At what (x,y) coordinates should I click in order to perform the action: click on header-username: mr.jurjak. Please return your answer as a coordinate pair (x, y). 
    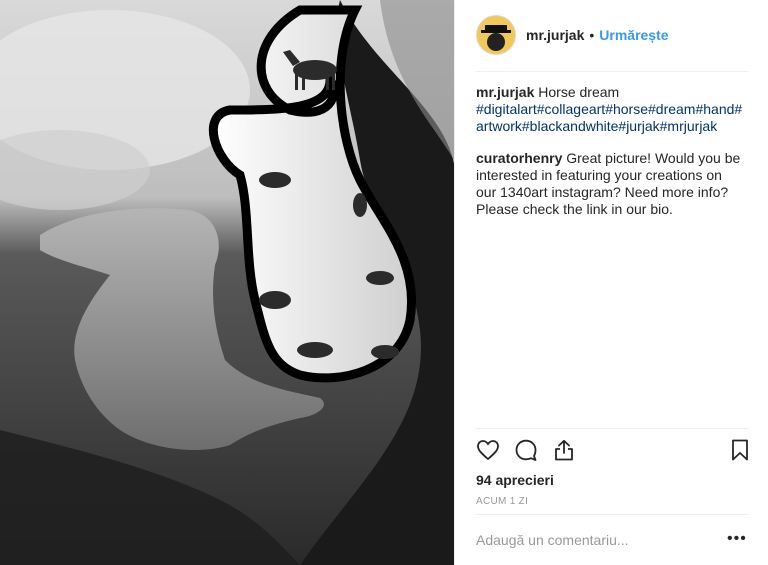
    Looking at the image, I should click on (555, 35).